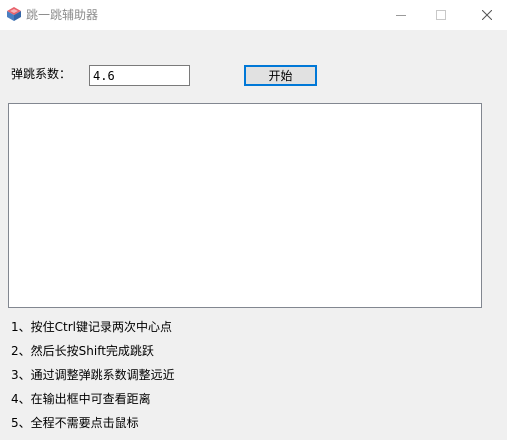 This screenshot has height=440, width=507. I want to click on close-button, so click(487, 15).